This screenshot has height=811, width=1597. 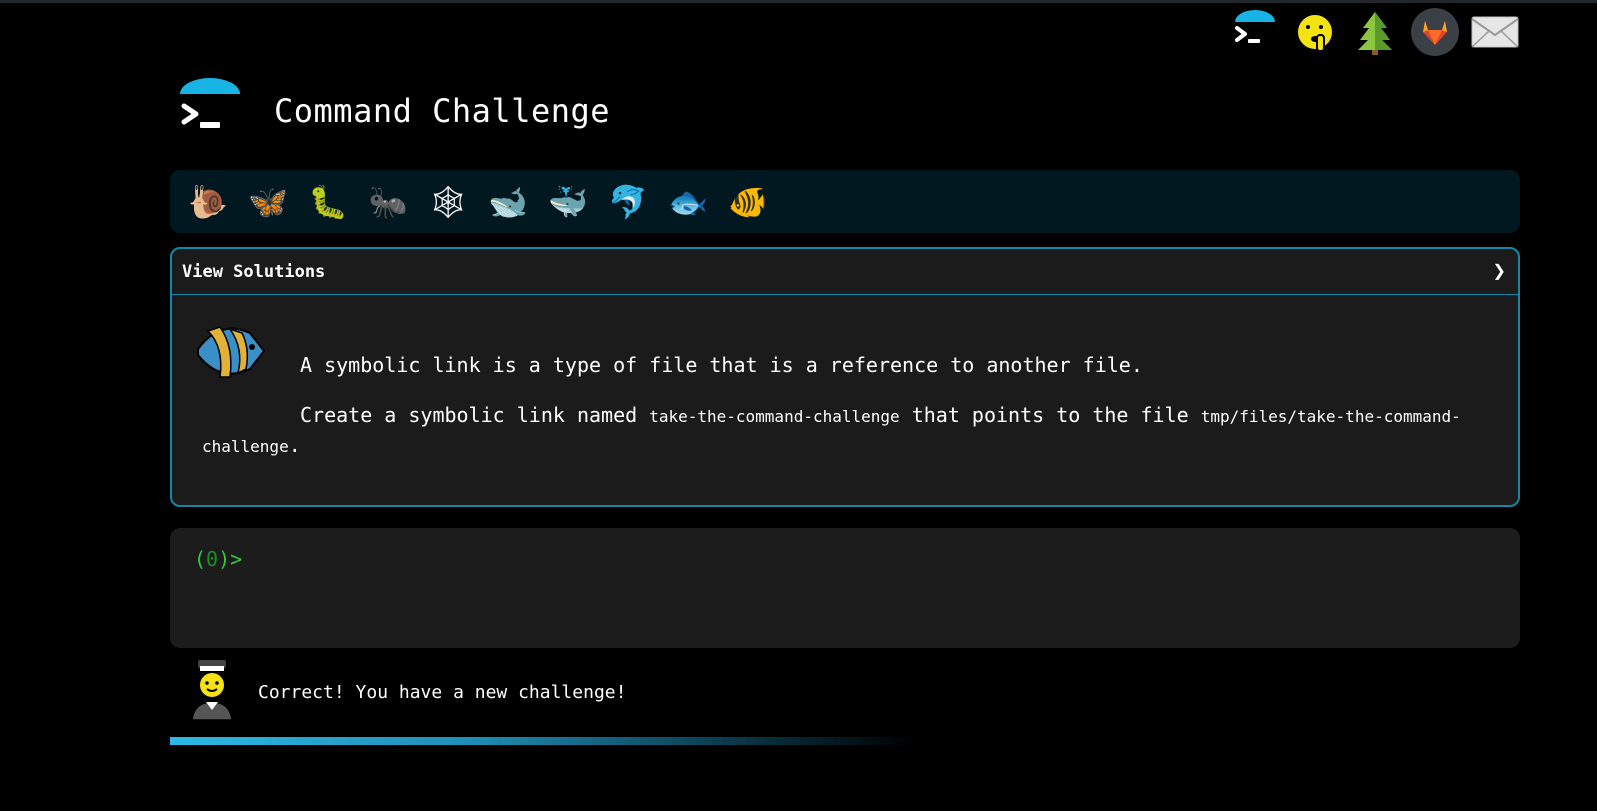 What do you see at coordinates (268, 202) in the screenshot?
I see `butterfly-icon: 🦋` at bounding box center [268, 202].